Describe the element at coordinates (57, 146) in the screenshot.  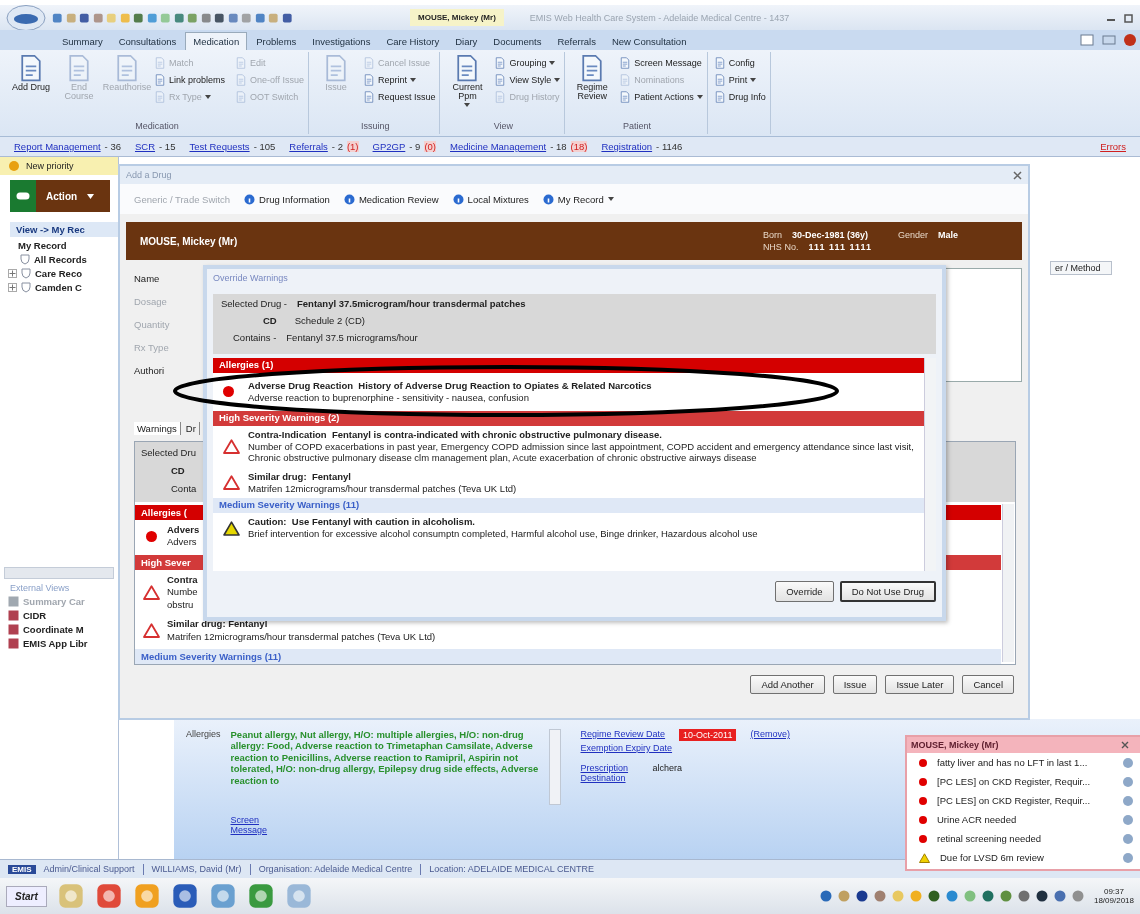
I see `queue-link: Report Management` at that location.